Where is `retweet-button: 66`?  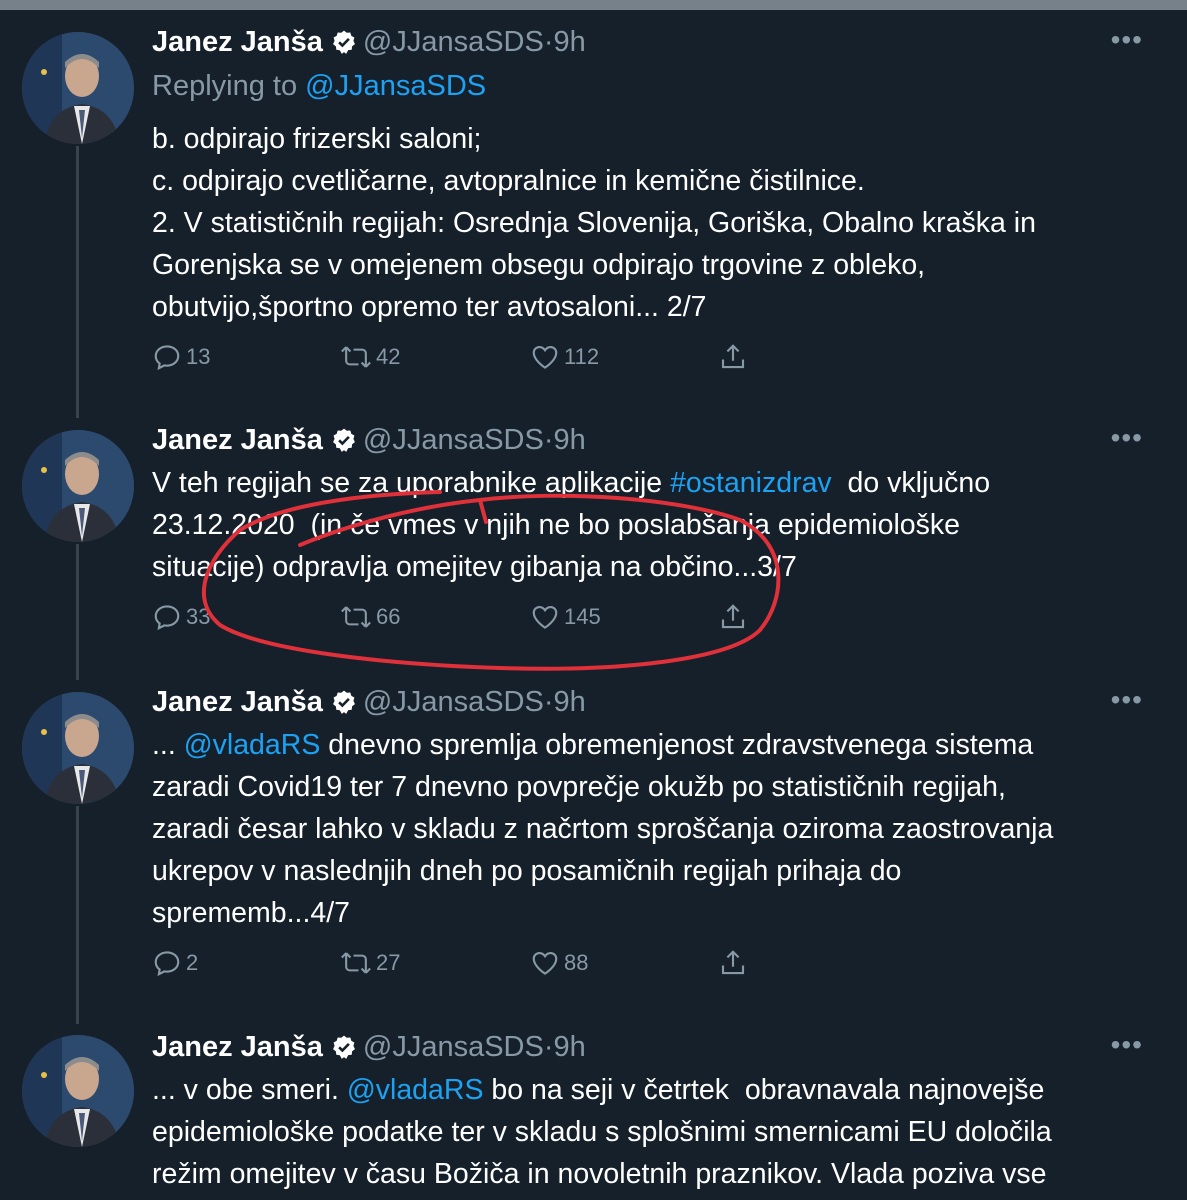 retweet-button: 66 is located at coordinates (370, 617).